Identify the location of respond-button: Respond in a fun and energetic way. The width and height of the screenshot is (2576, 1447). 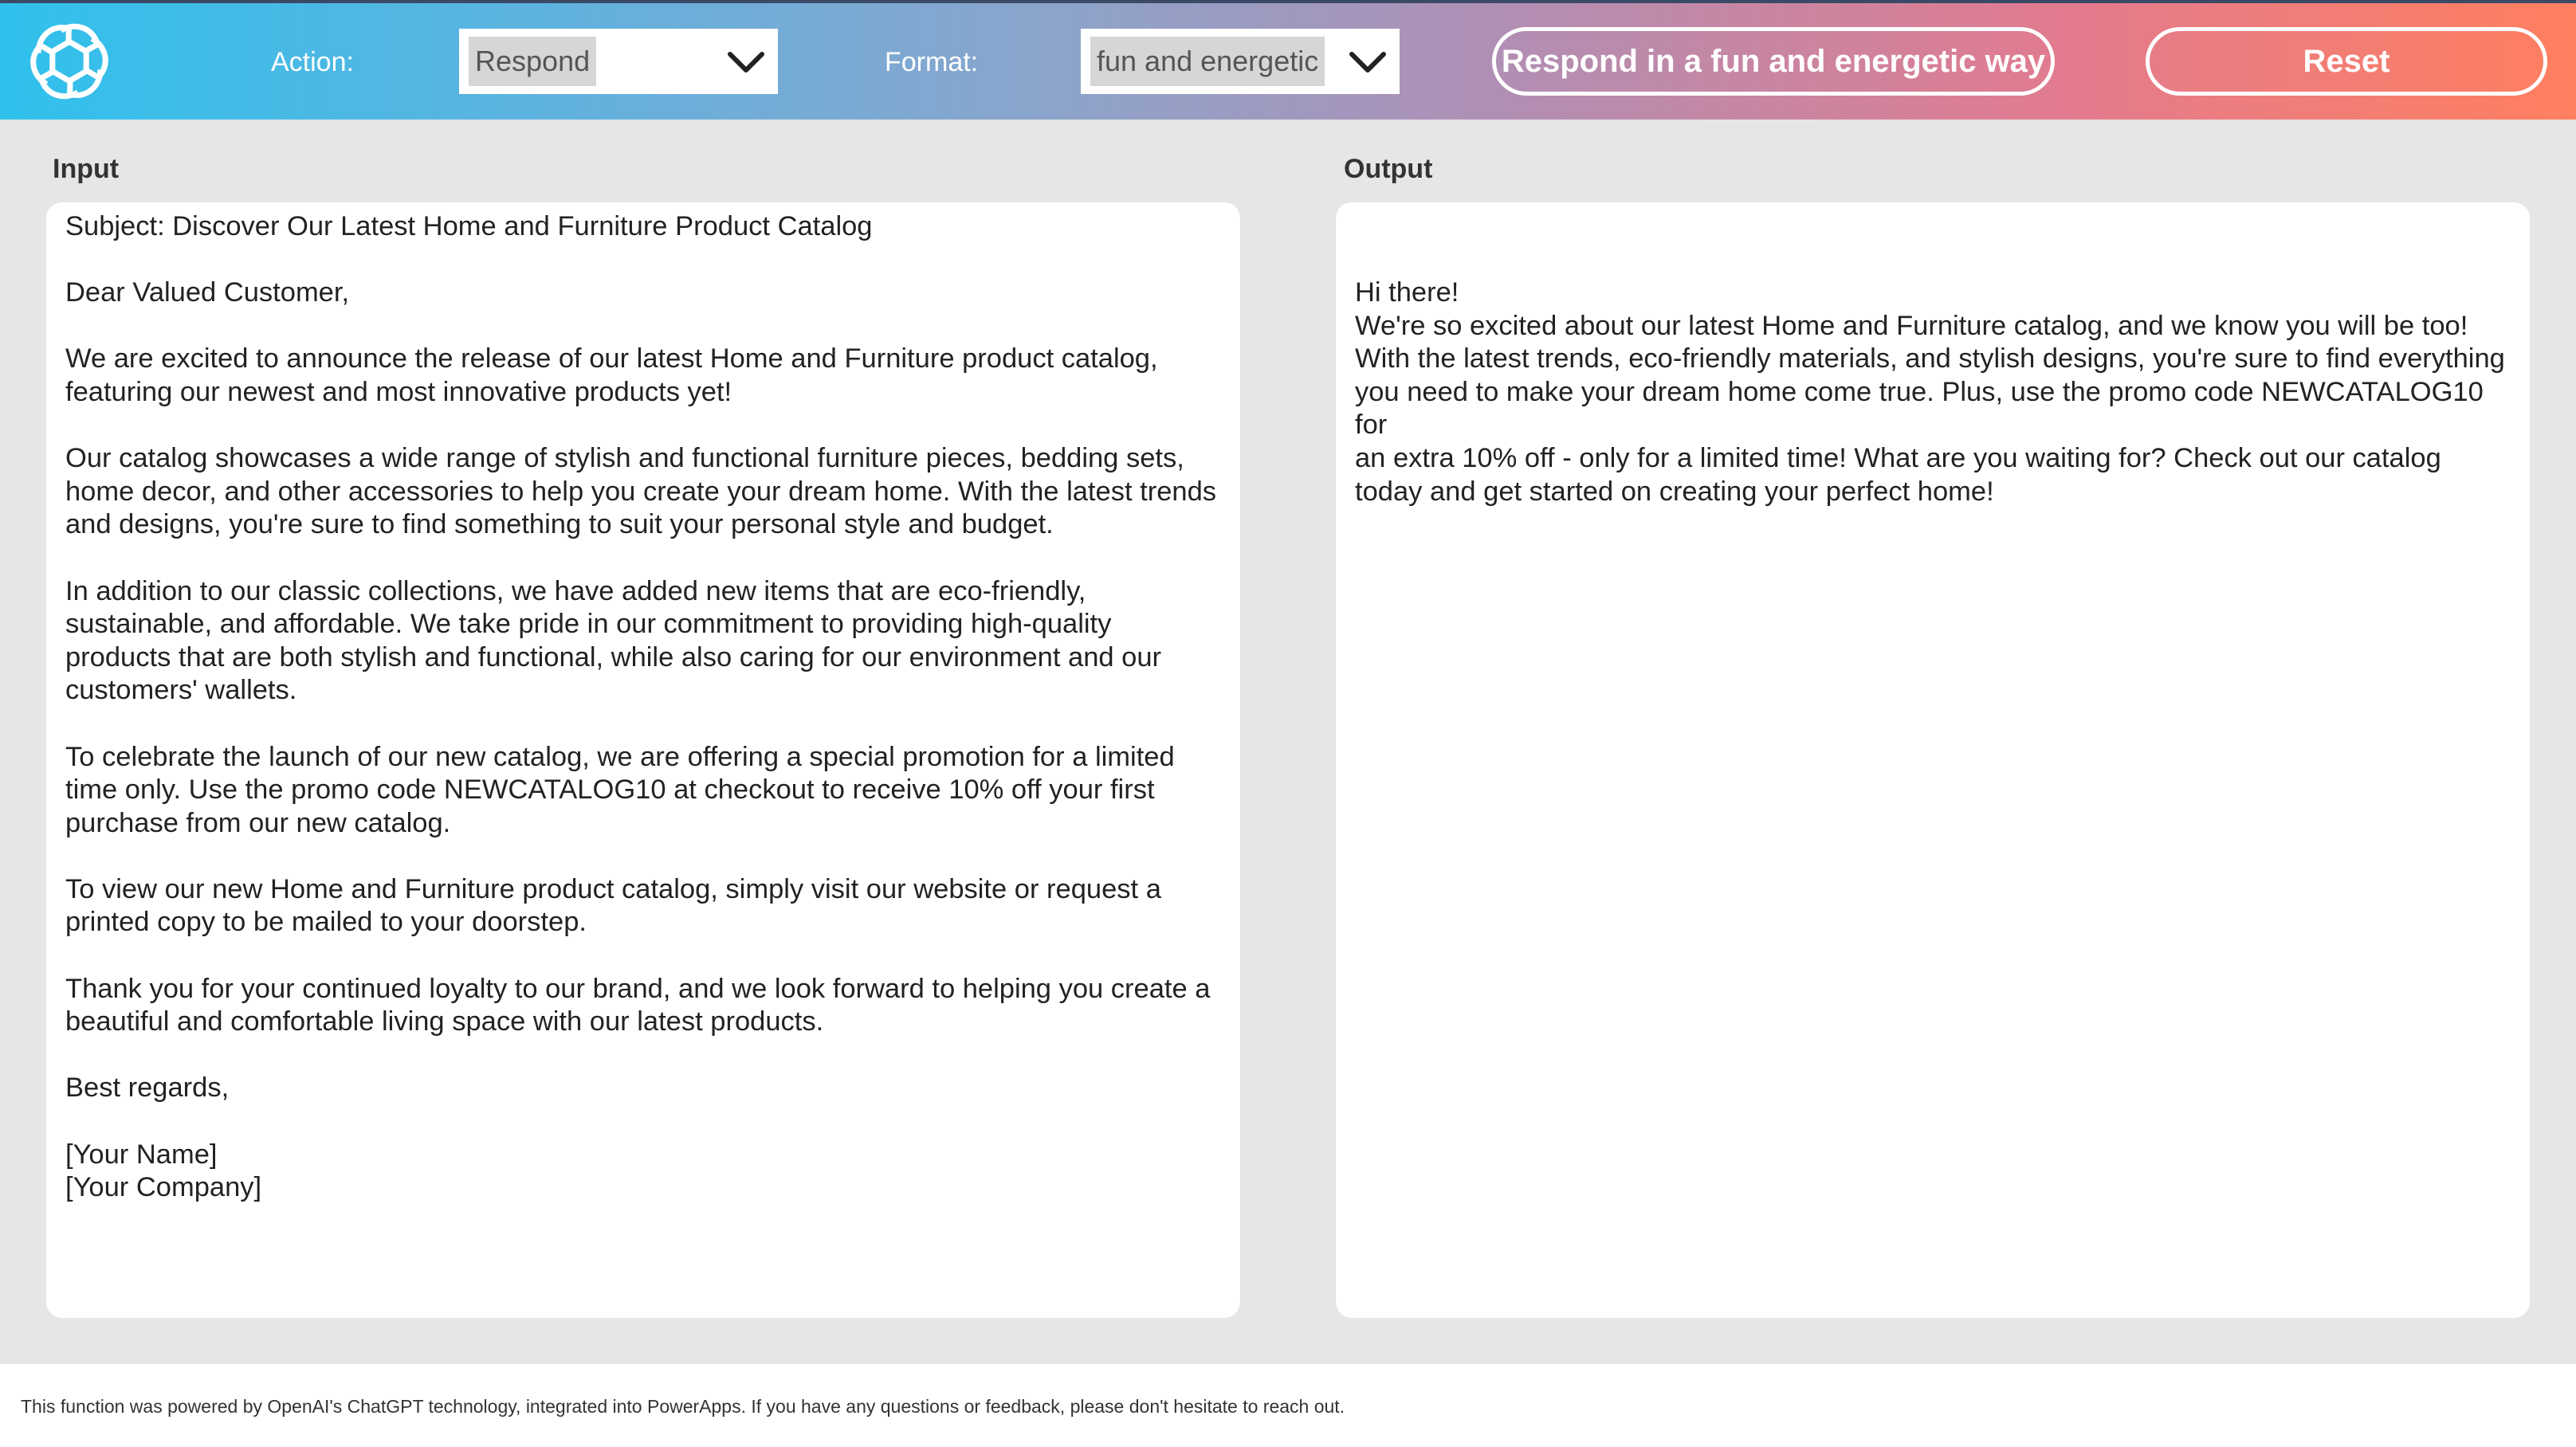
(1773, 61).